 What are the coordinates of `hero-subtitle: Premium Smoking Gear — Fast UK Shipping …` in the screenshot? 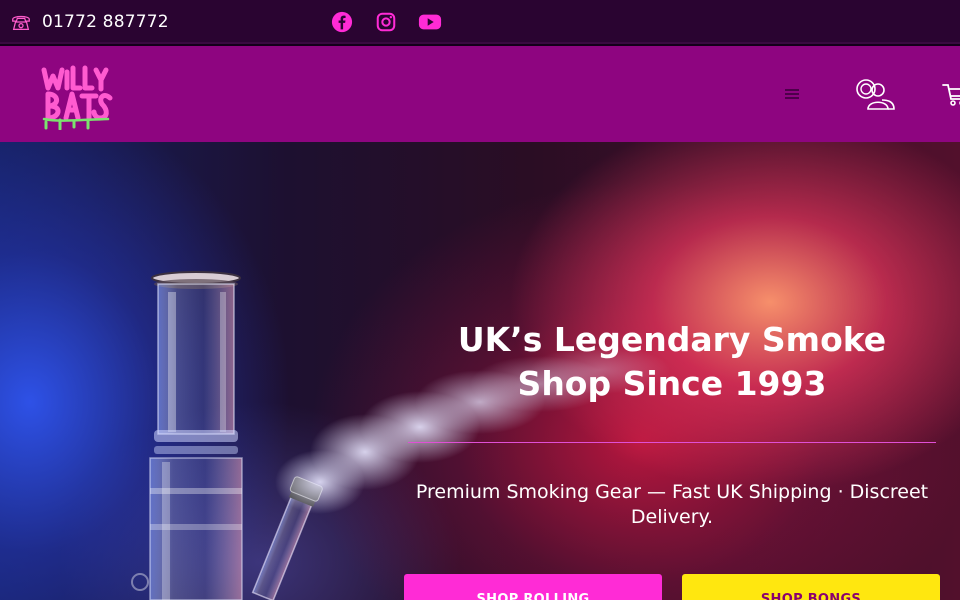 It's located at (672, 504).